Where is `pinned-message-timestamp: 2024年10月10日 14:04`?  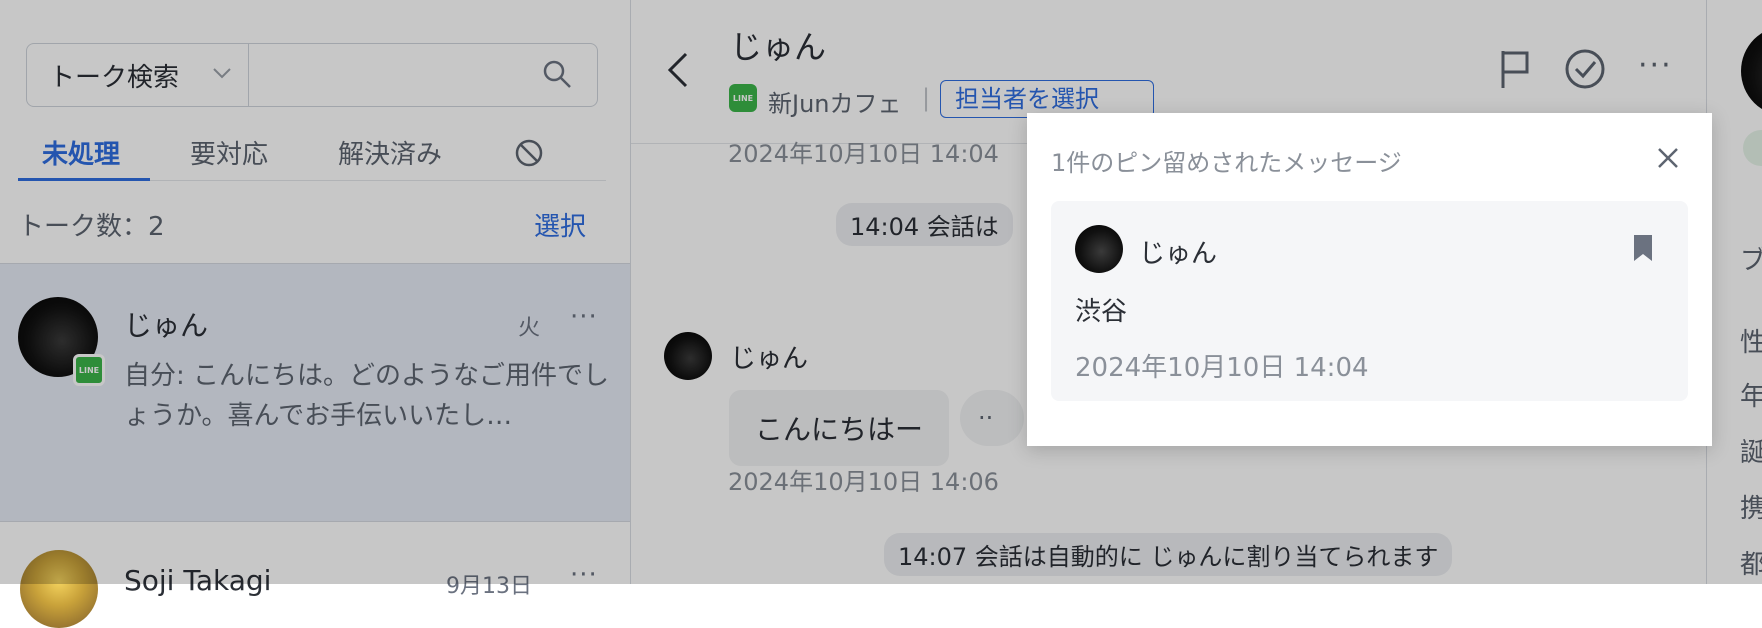 pinned-message-timestamp: 2024年10月10日 14:04 is located at coordinates (1222, 368).